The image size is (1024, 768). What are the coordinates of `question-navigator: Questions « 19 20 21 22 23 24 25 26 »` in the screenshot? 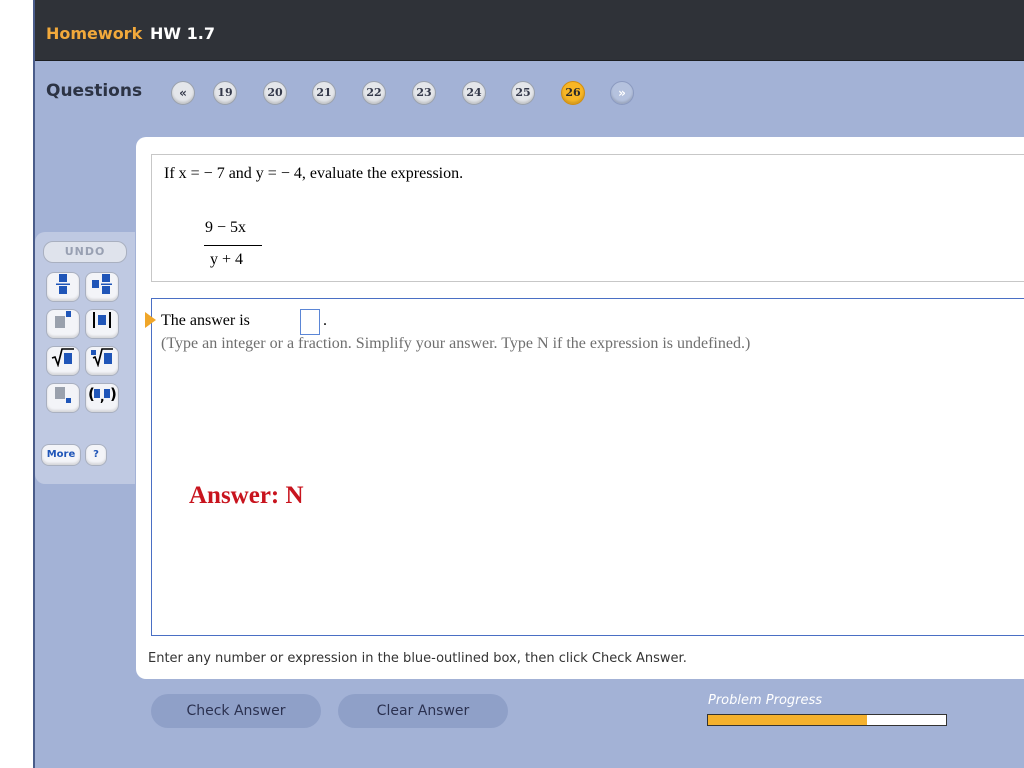 It's located at (528, 93).